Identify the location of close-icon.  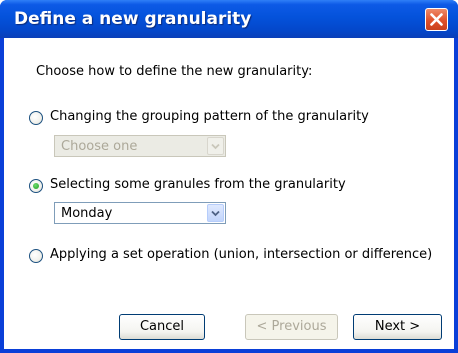
(436, 19).